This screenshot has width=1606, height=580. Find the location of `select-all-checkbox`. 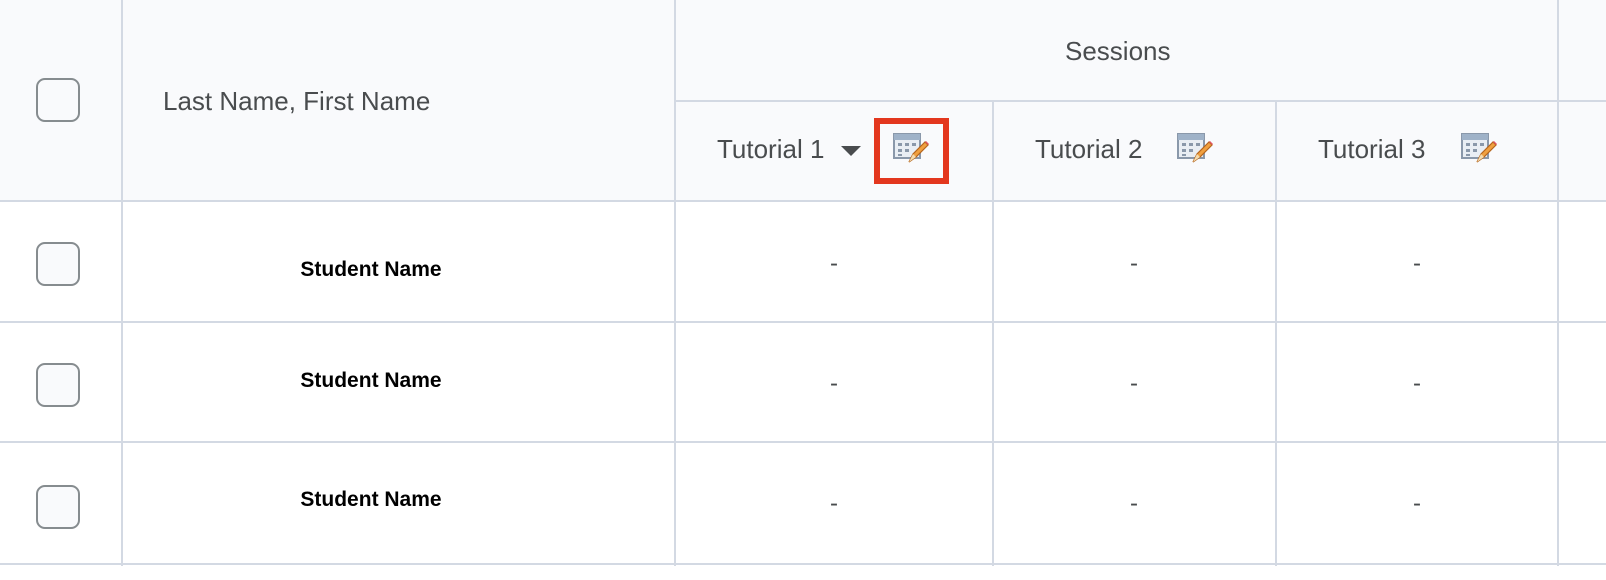

select-all-checkbox is located at coordinates (58, 100).